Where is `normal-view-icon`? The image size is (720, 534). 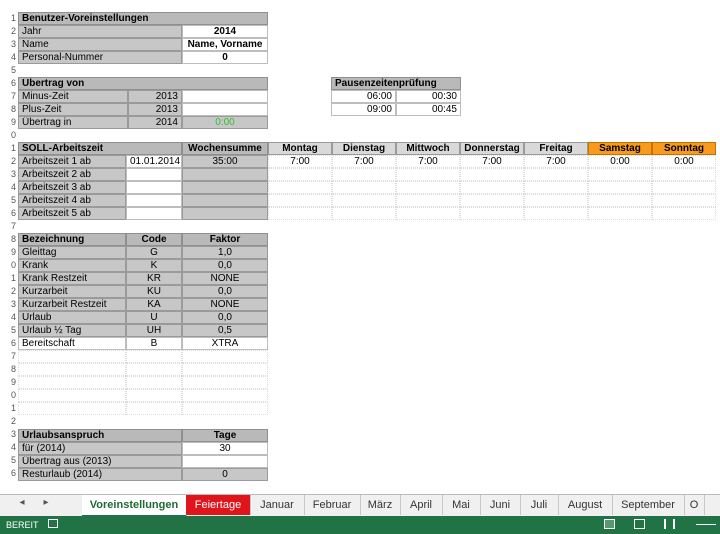 normal-view-icon is located at coordinates (609, 524).